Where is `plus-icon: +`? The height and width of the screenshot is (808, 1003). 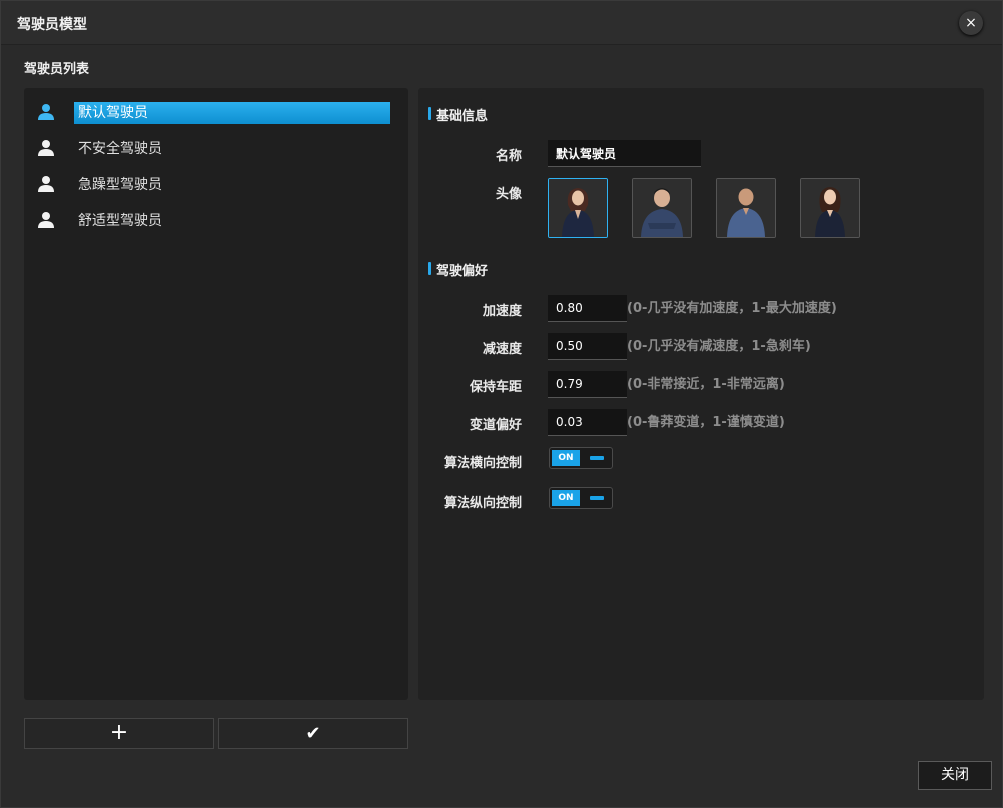 plus-icon: + is located at coordinates (119, 732).